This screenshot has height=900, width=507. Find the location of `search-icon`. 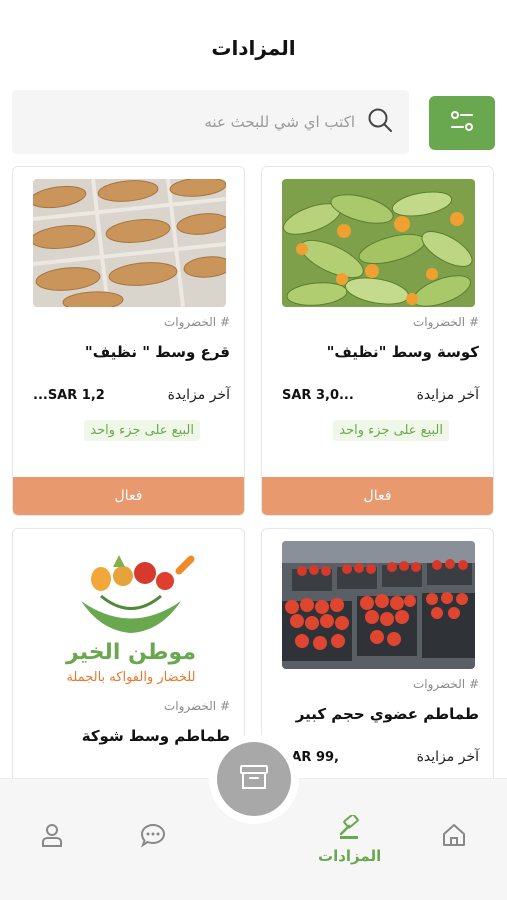

search-icon is located at coordinates (380, 122).